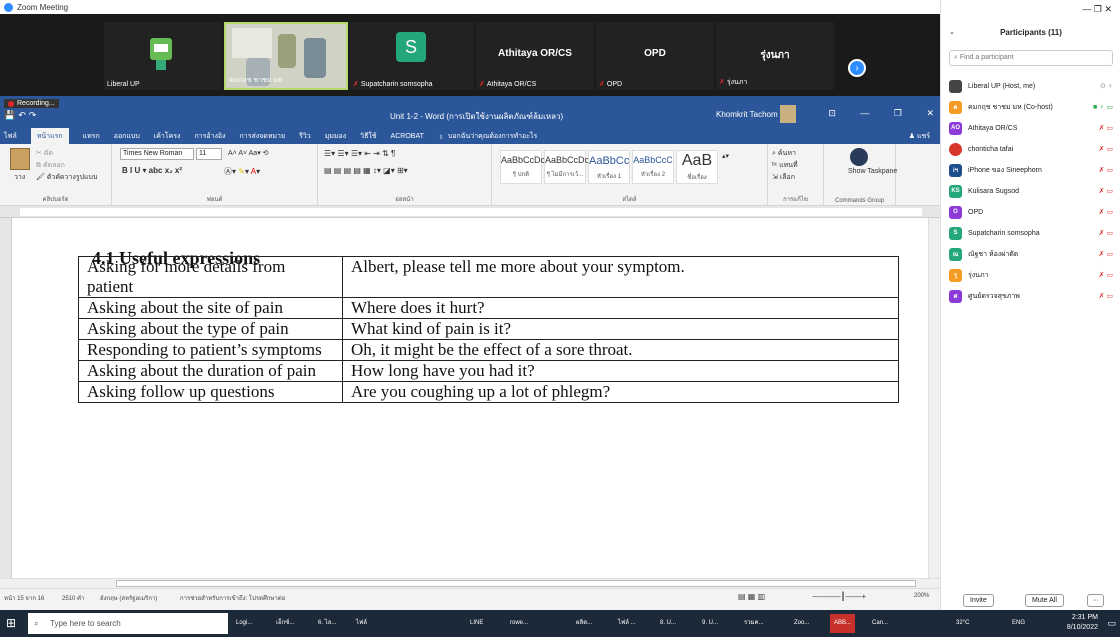 The height and width of the screenshot is (637, 1120). Describe the element at coordinates (751, 596) in the screenshot. I see `view-buttons: ▤ ▦ ▥` at that location.